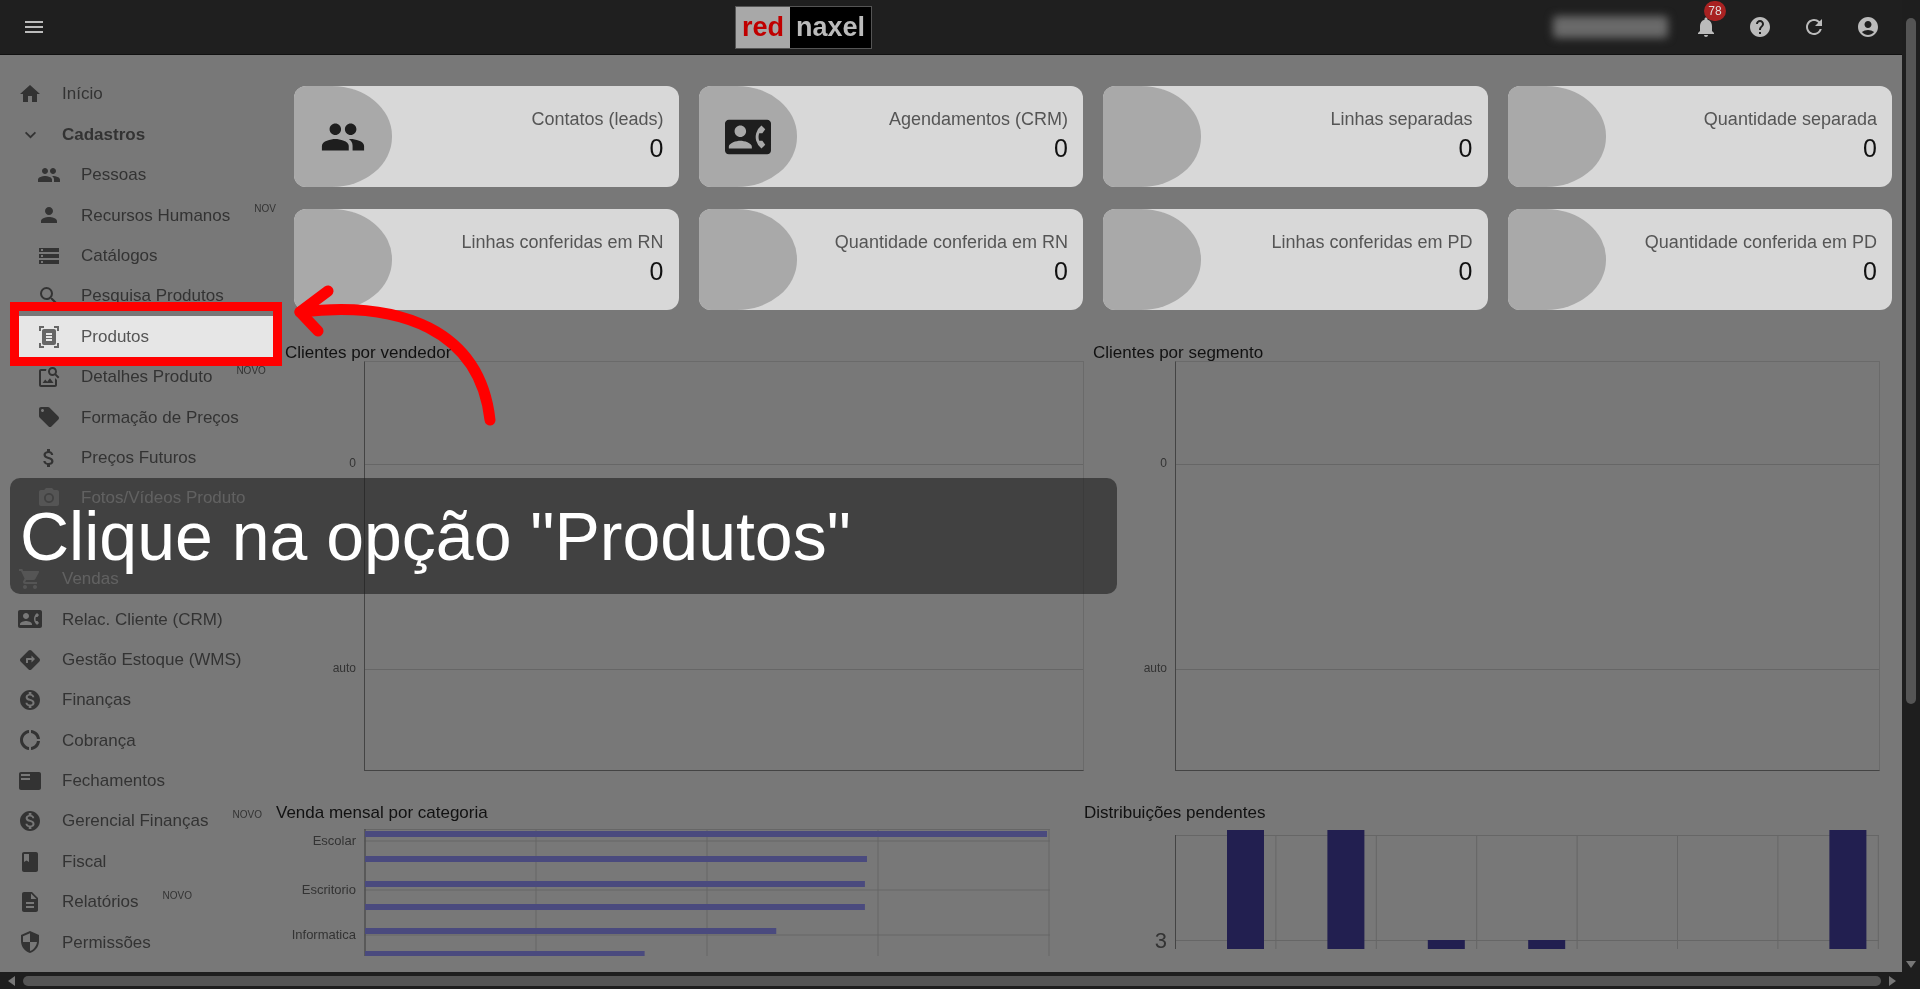 The height and width of the screenshot is (989, 1920). I want to click on menu-item: Cobrança, so click(147, 740).